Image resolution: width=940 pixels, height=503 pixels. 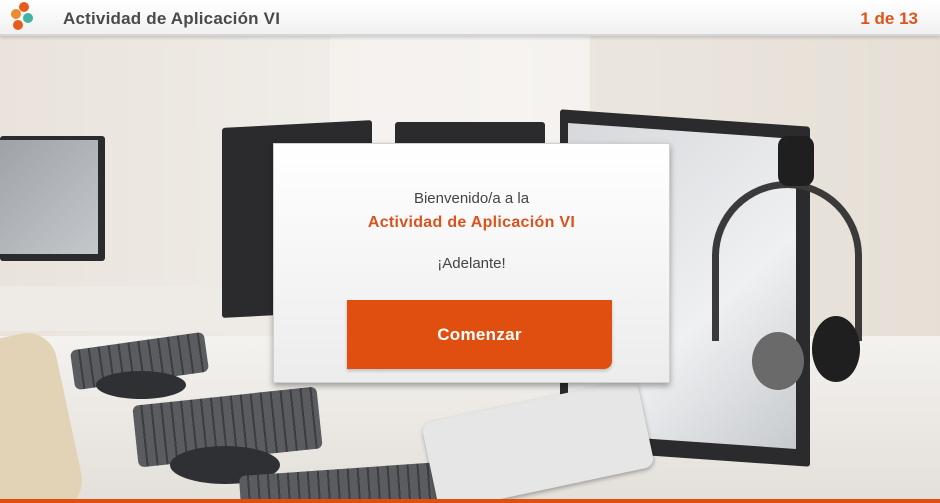 What do you see at coordinates (470, 18) in the screenshot?
I see `top-bar: Actividad de Aplicación VI 1 de 13` at bounding box center [470, 18].